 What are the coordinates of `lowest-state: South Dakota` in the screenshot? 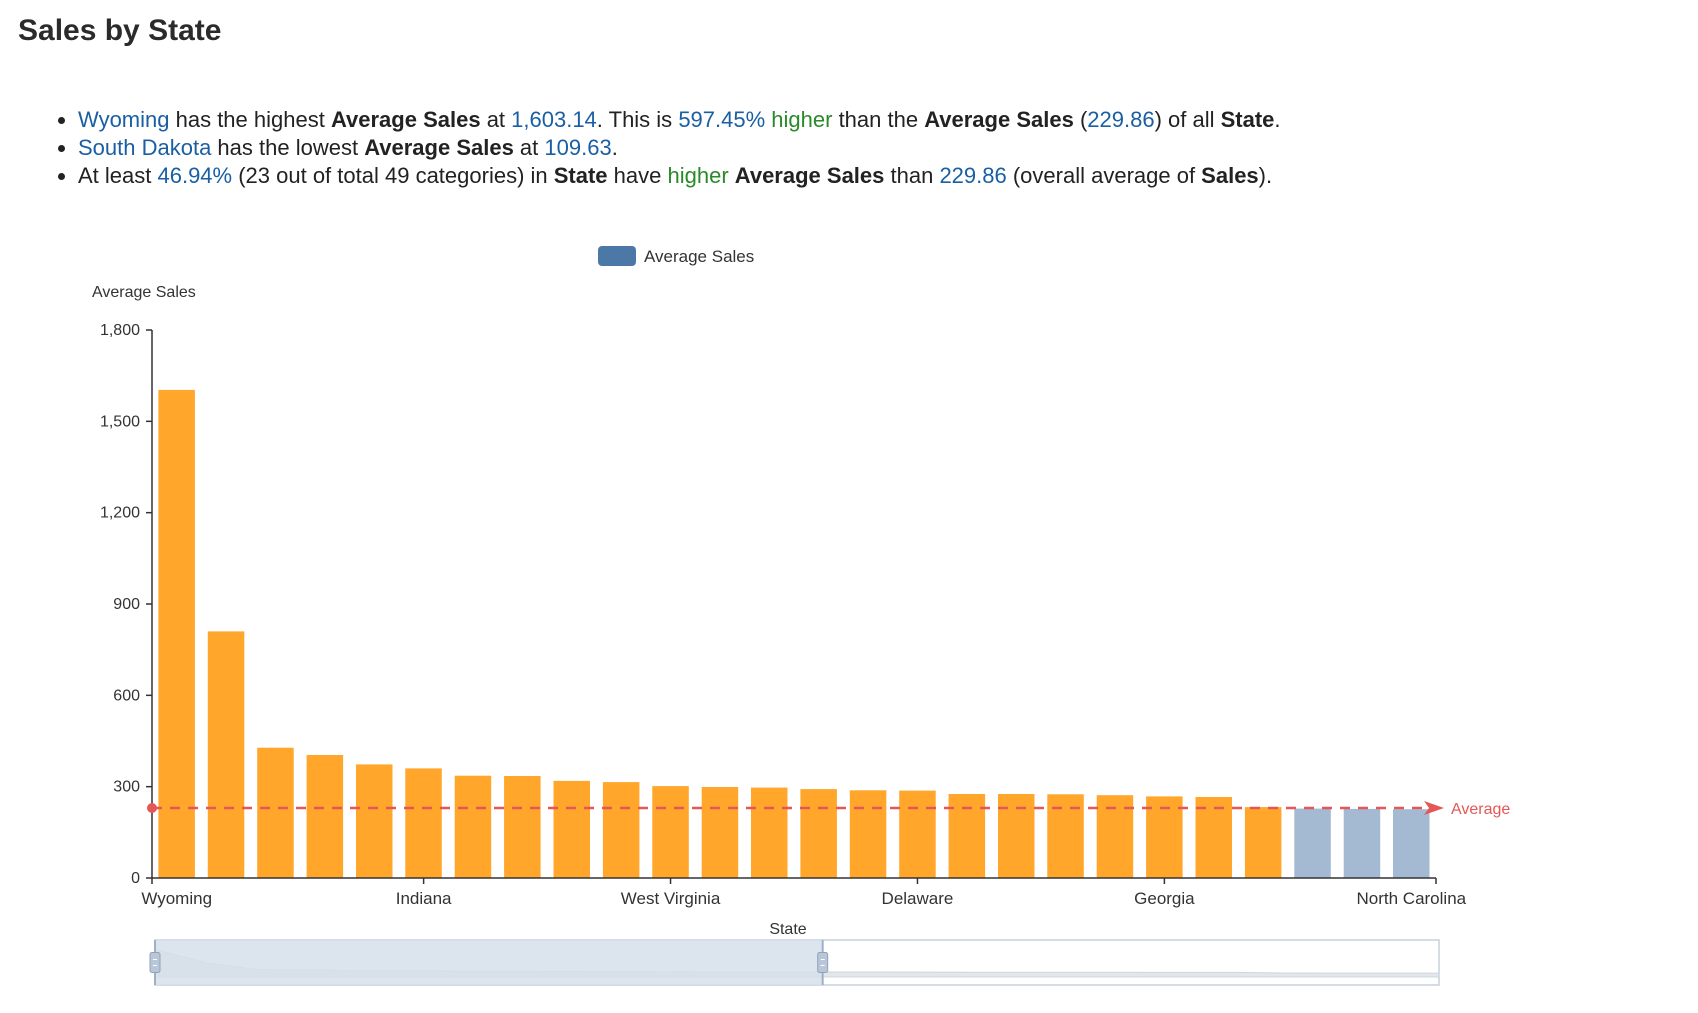 It's located at (145, 147).